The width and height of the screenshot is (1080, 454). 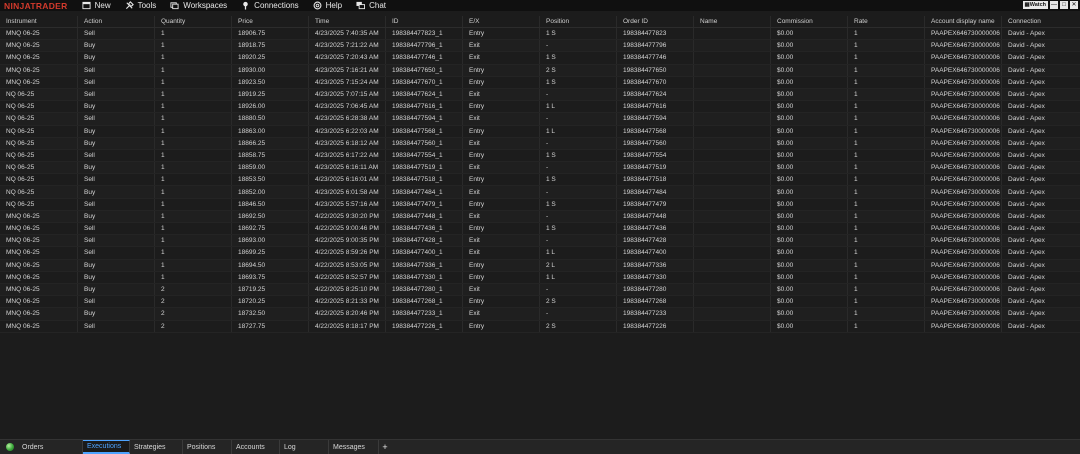 What do you see at coordinates (1064, 5) in the screenshot?
I see `maximize-button: □` at bounding box center [1064, 5].